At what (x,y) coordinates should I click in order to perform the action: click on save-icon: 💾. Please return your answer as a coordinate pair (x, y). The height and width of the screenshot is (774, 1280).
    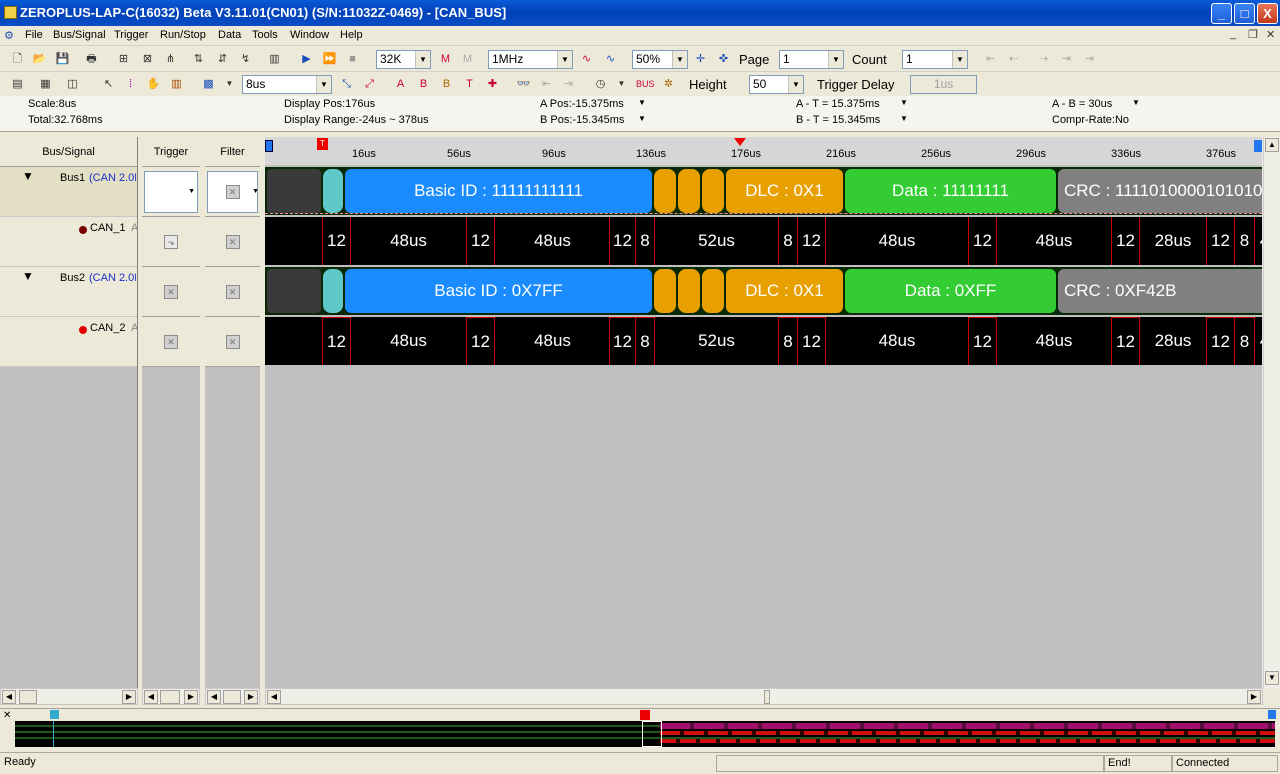
    Looking at the image, I should click on (62, 59).